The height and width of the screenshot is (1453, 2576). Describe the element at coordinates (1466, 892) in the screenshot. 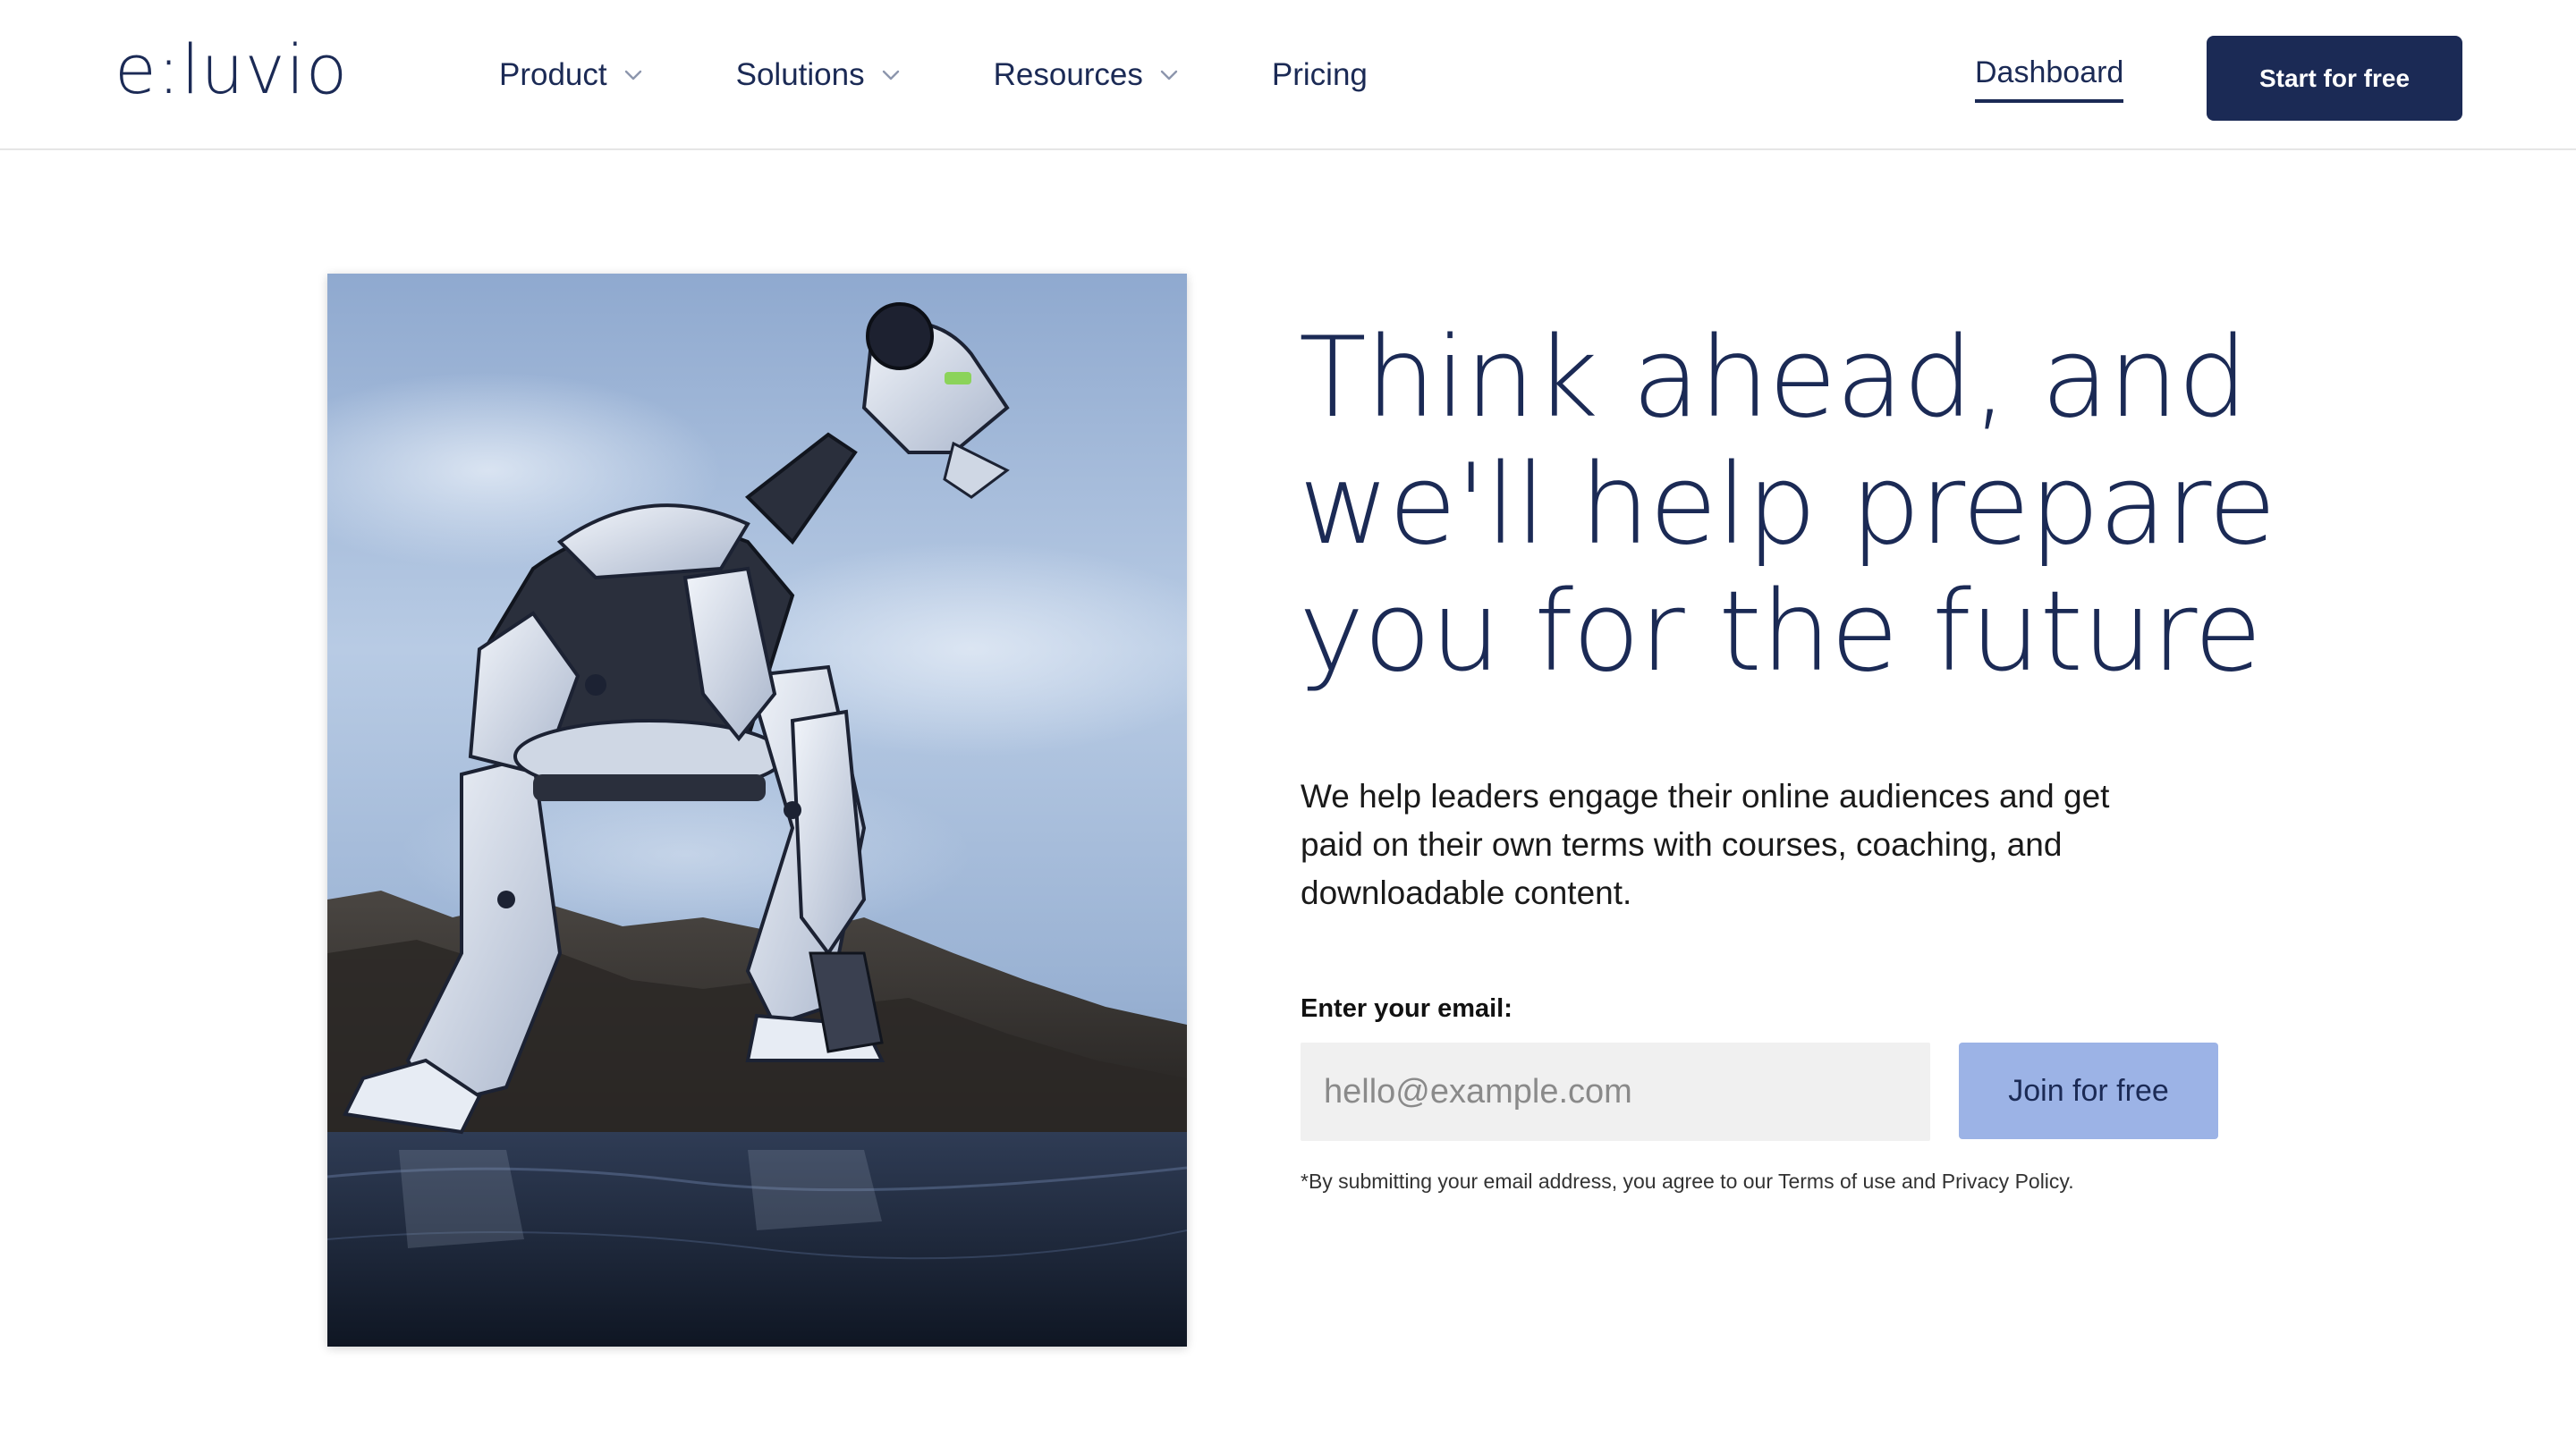

I see `subtext-line: downloadable content.` at that location.